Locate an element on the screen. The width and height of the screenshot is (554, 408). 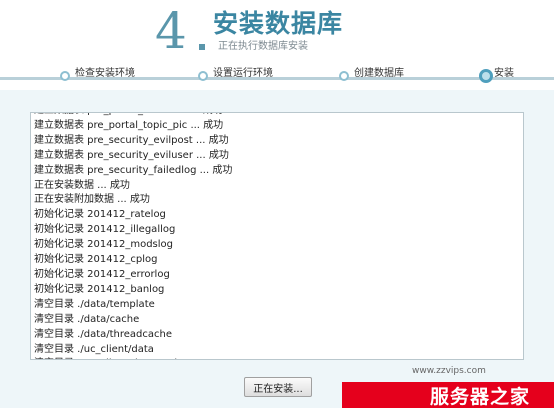
step-label: 设置运行环境 is located at coordinates (243, 73).